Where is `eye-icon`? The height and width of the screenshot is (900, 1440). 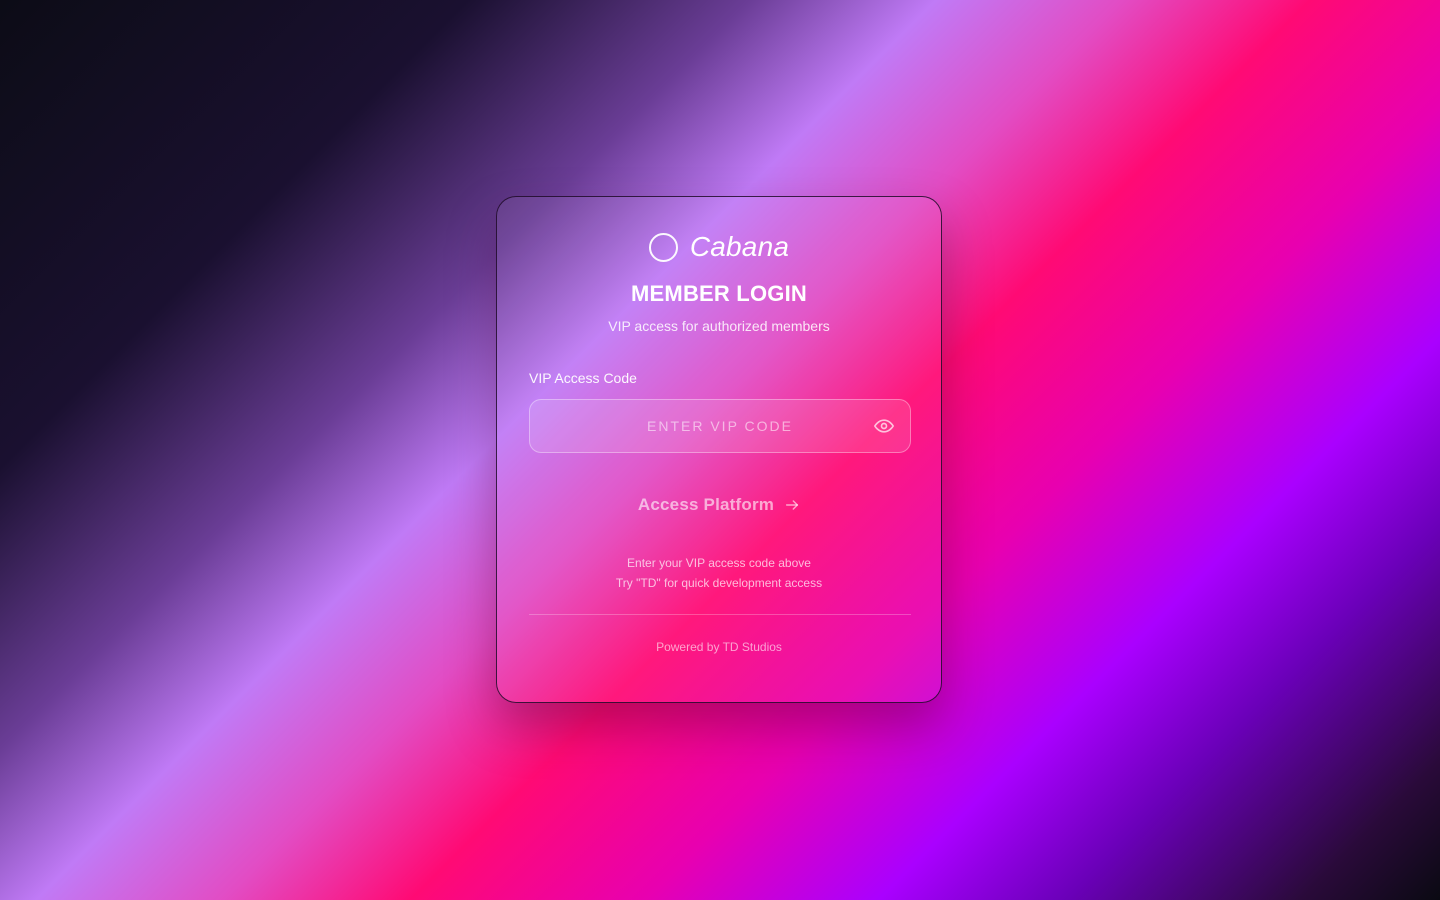 eye-icon is located at coordinates (884, 426).